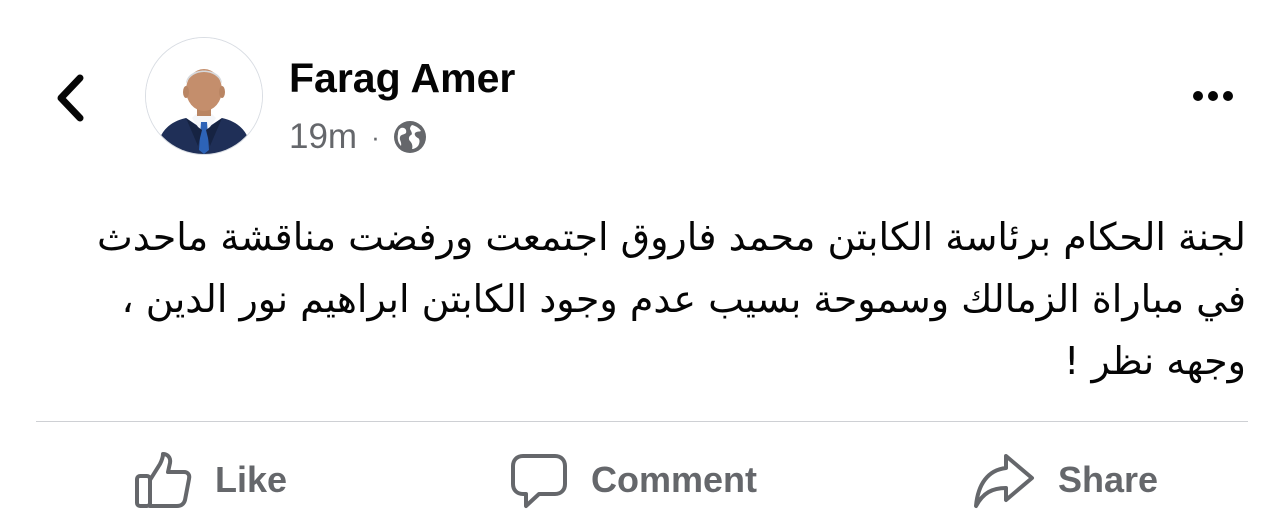 The width and height of the screenshot is (1284, 530). I want to click on comment-button: Comment, so click(633, 480).